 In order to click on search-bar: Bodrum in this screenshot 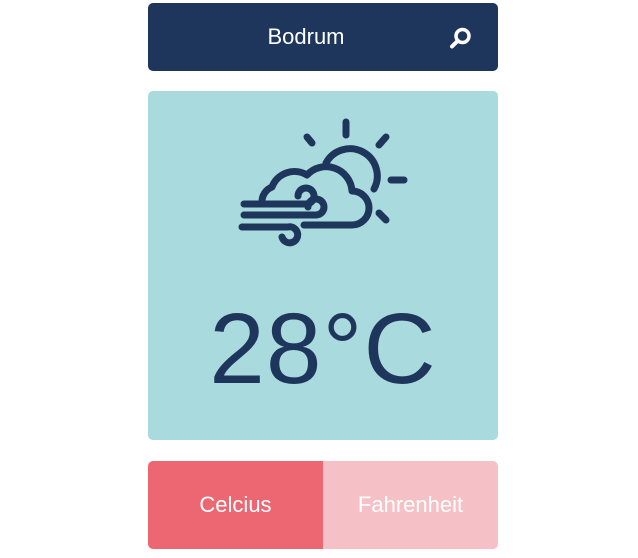, I will do `click(323, 37)`.